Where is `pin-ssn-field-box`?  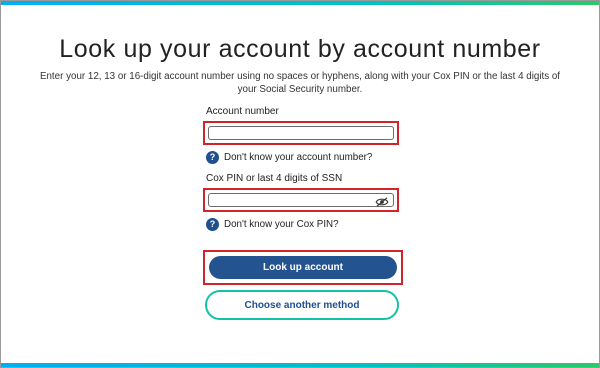 pin-ssn-field-box is located at coordinates (301, 202).